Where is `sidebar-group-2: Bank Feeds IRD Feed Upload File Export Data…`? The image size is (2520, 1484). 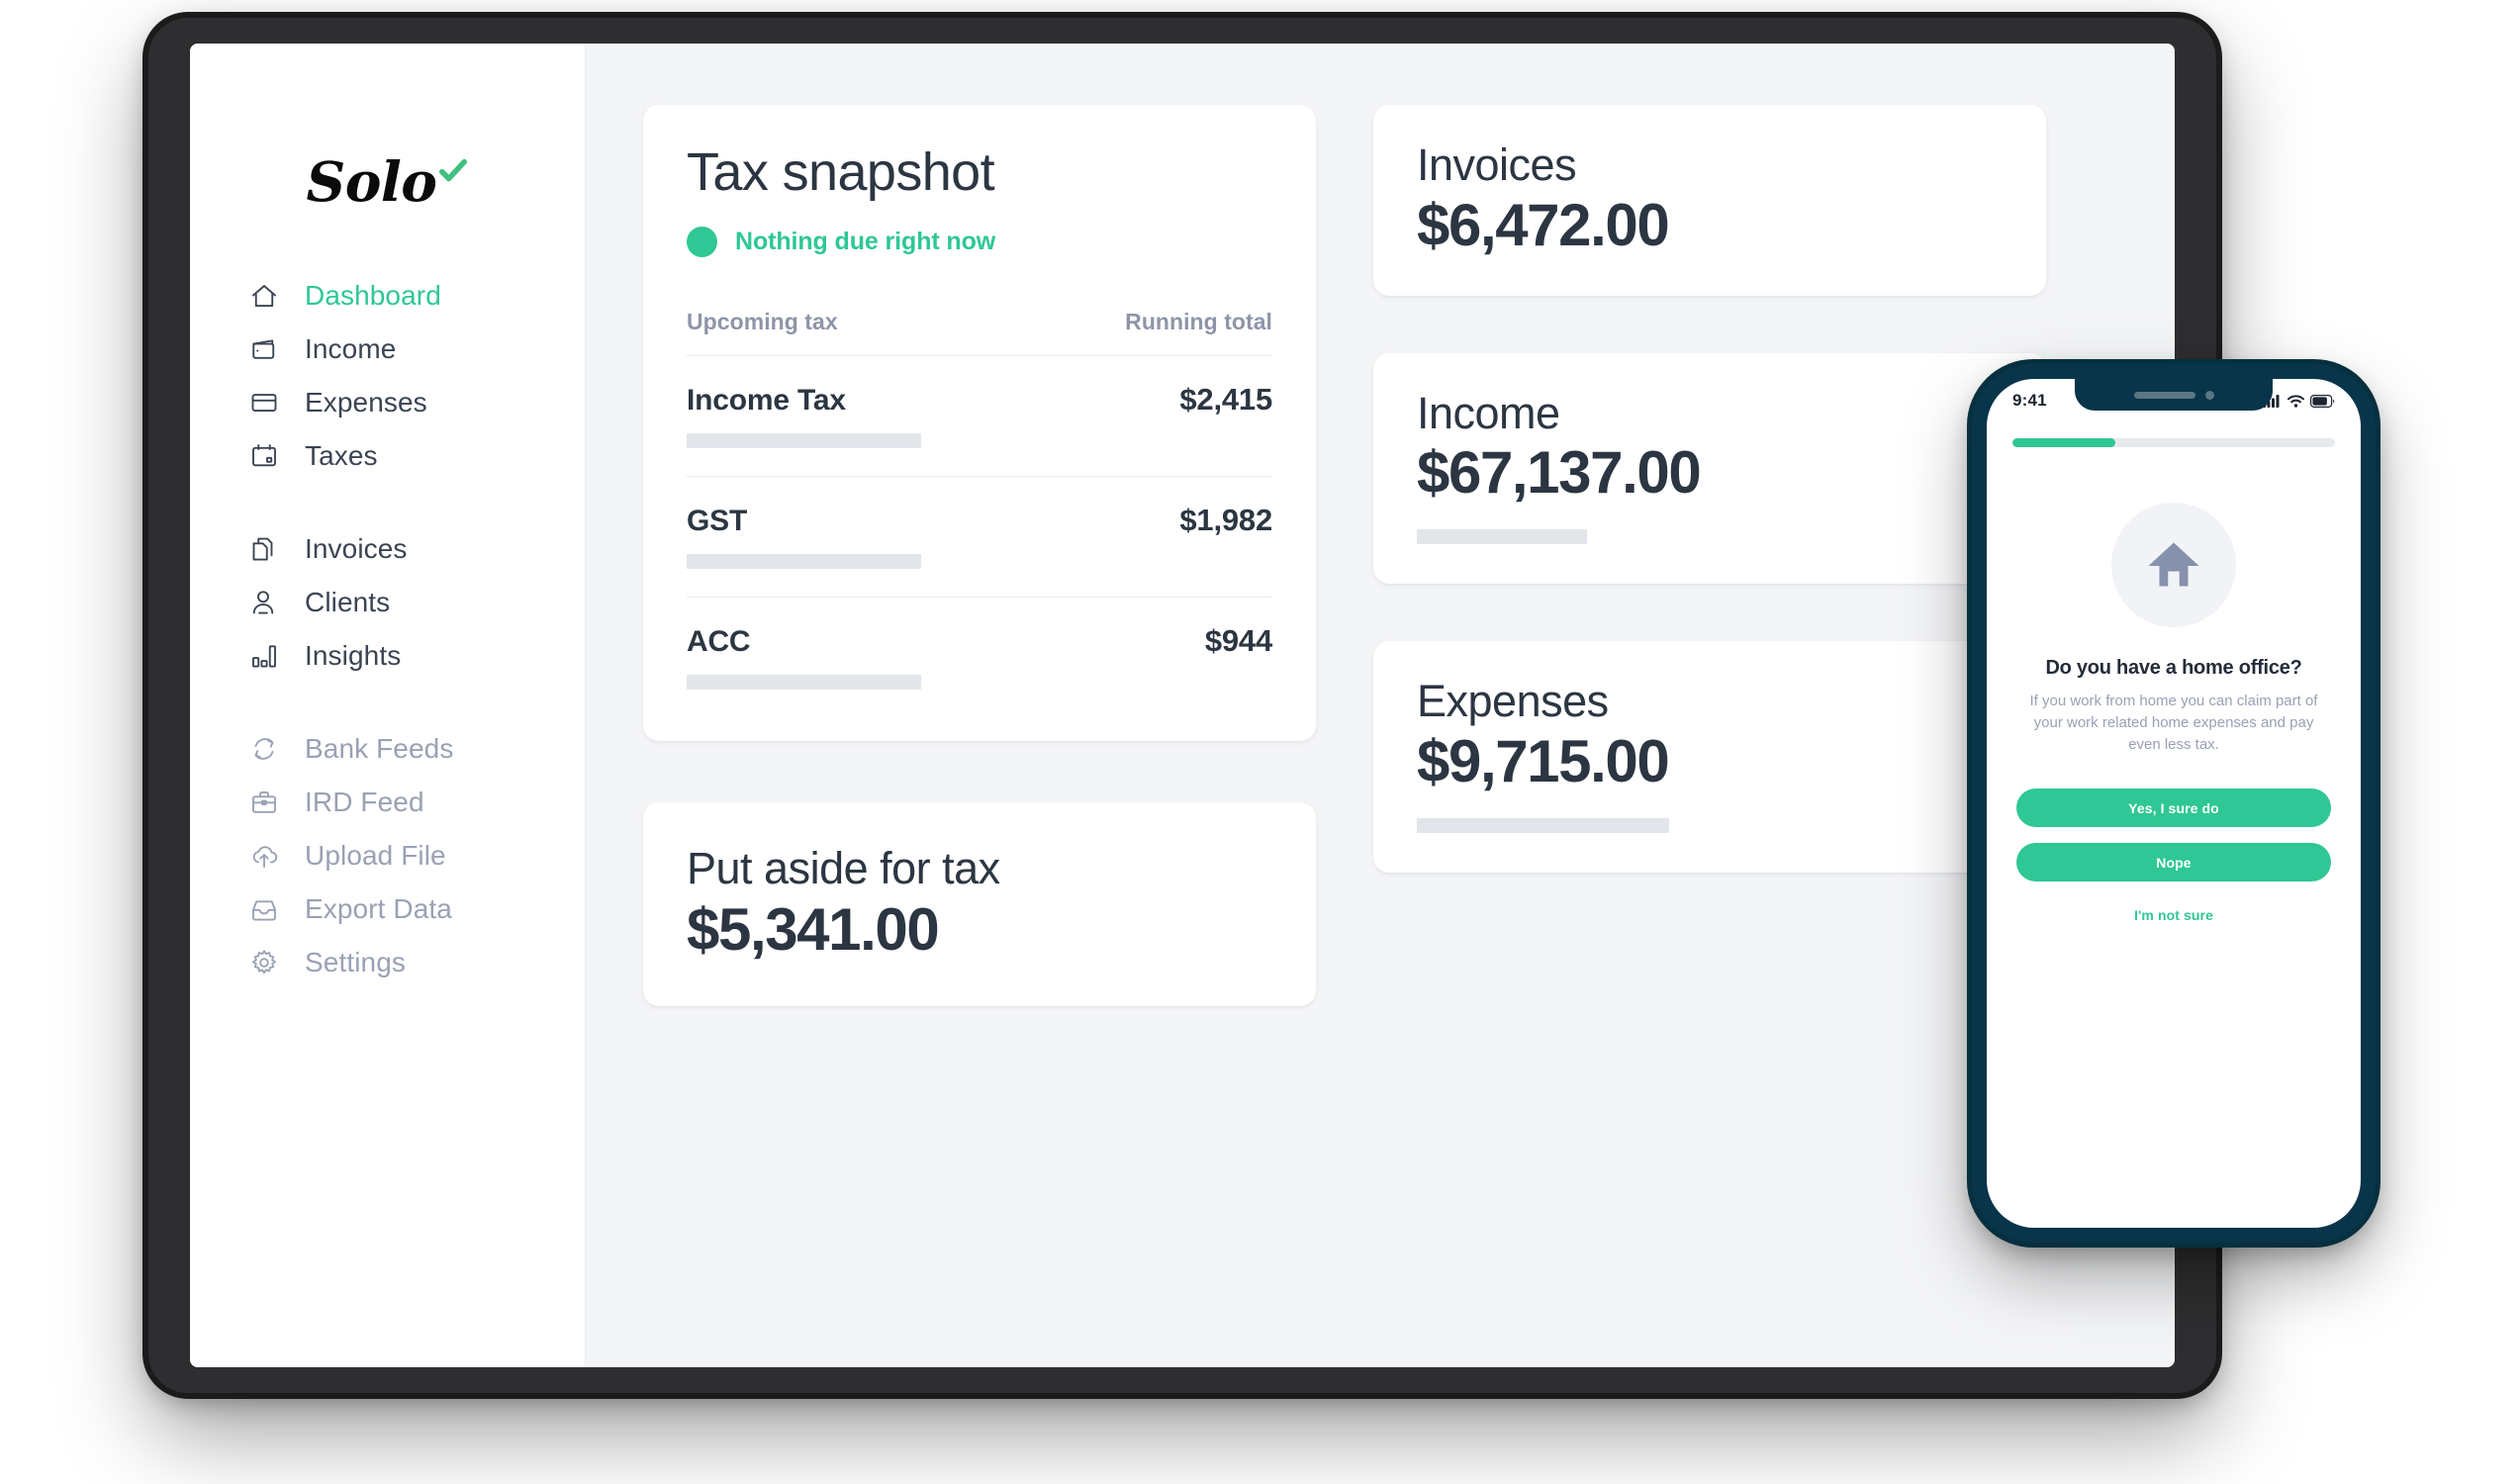
sidebar-group-2: Bank Feeds IRD Feed Upload File Export Data… is located at coordinates (387, 855).